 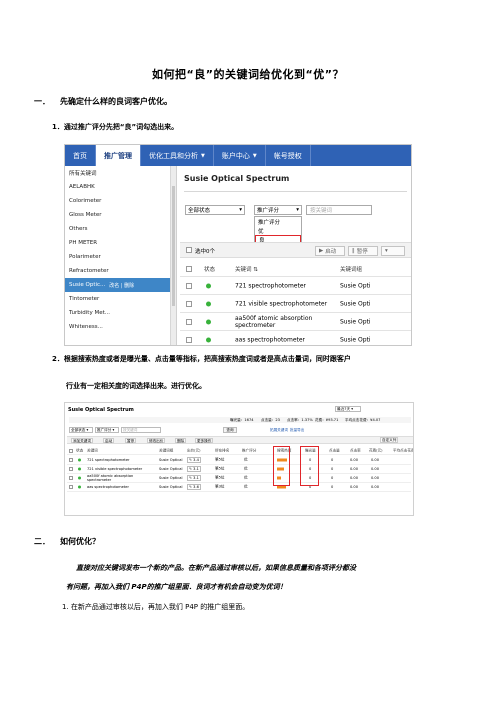 I want to click on toolbar-button: 启动, so click(x=109, y=440).